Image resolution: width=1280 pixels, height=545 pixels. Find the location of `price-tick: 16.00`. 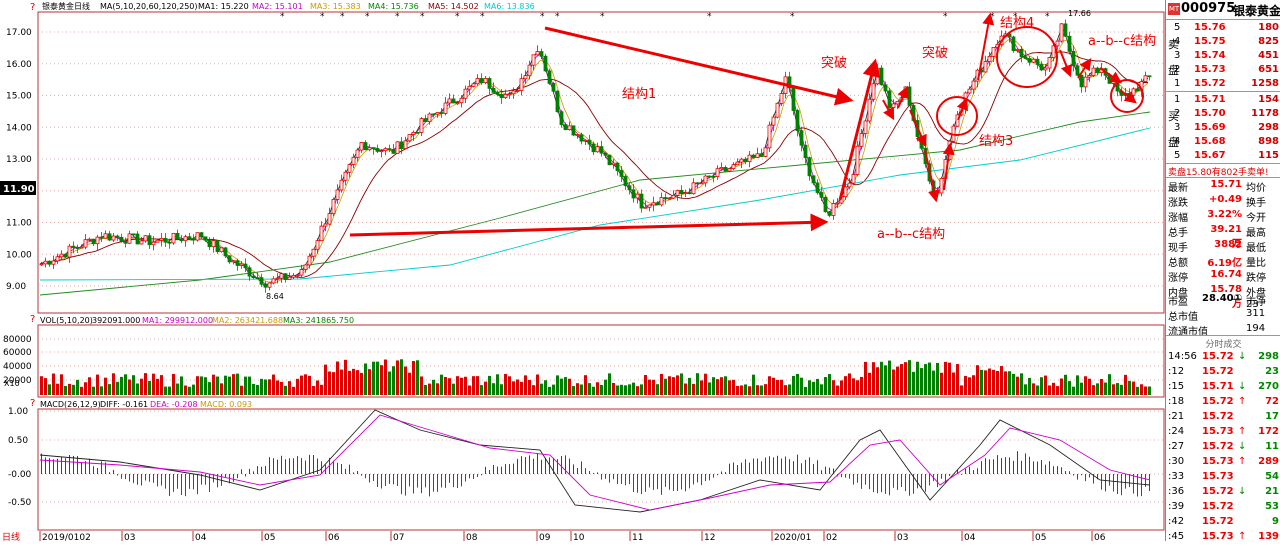

price-tick: 16.00 is located at coordinates (19, 65).